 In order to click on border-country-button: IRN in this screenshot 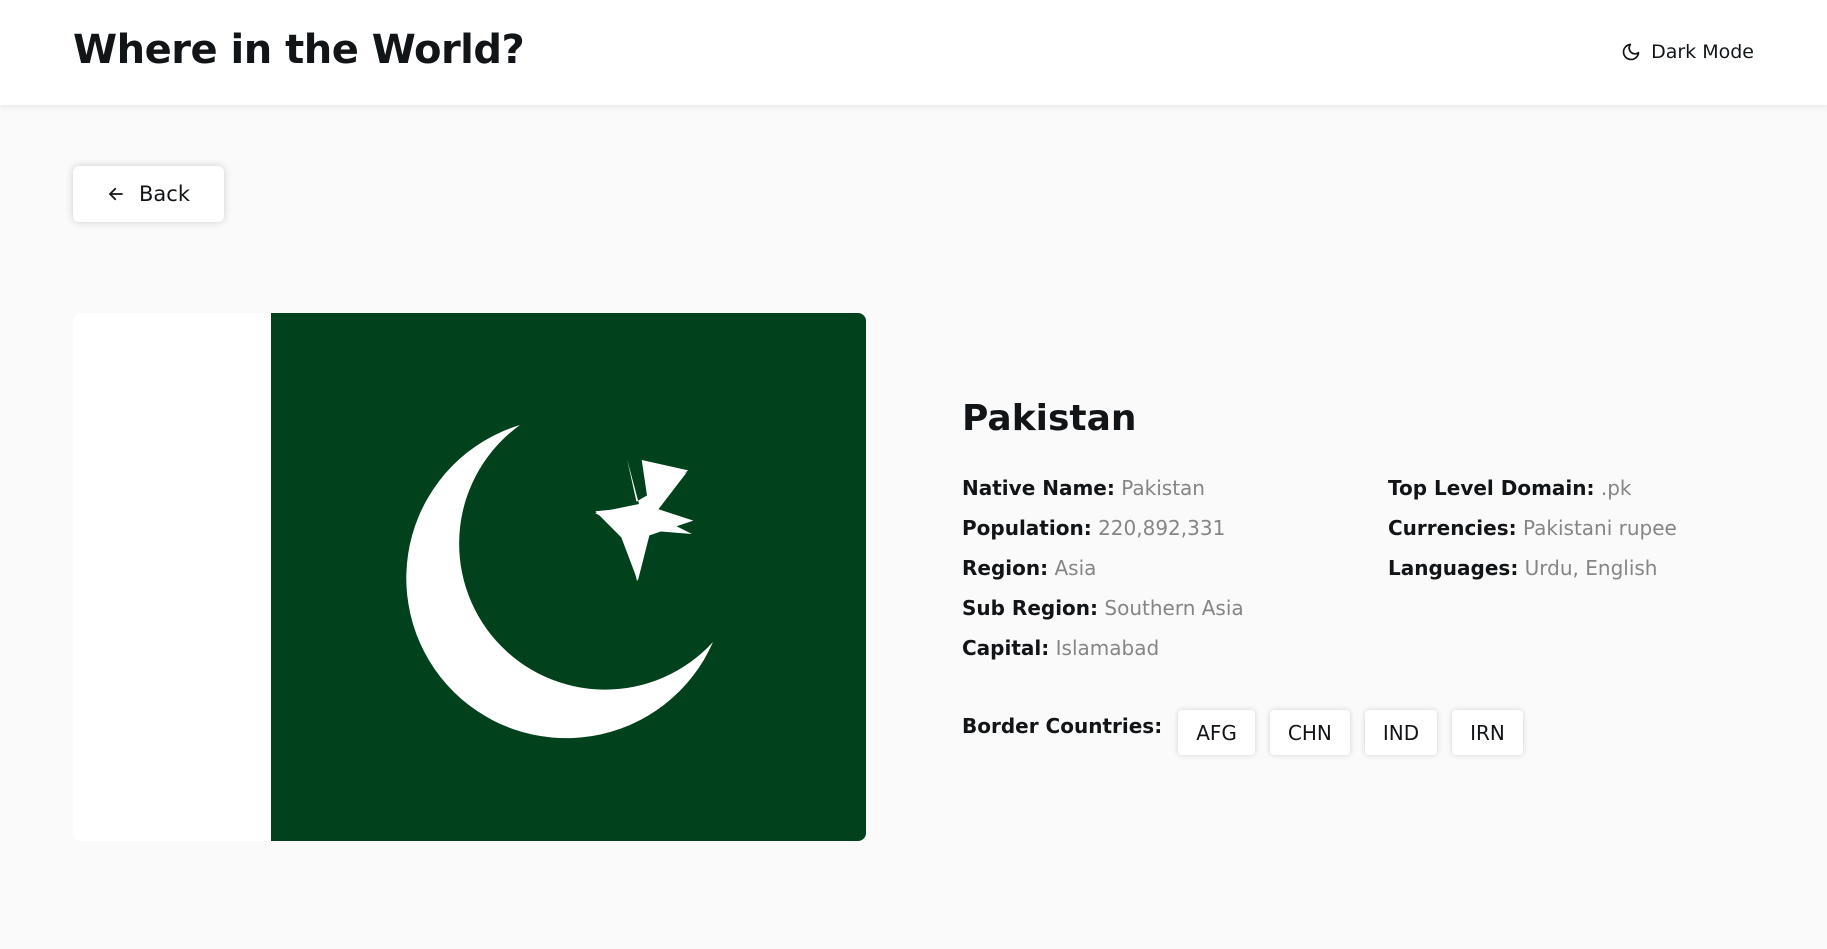, I will do `click(1487, 732)`.